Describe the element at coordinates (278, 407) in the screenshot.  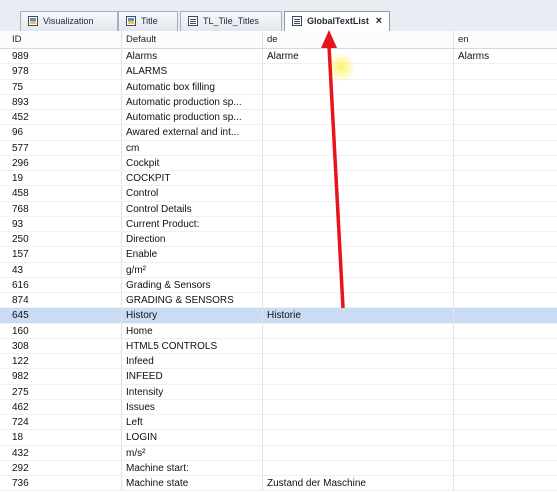
I see `table-row: 462 Issues` at that location.